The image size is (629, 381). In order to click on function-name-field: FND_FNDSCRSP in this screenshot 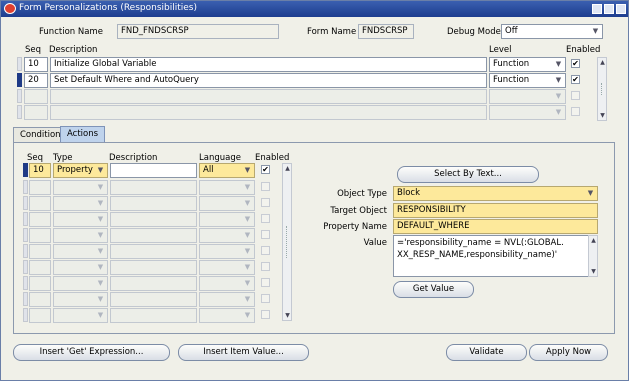, I will do `click(198, 31)`.